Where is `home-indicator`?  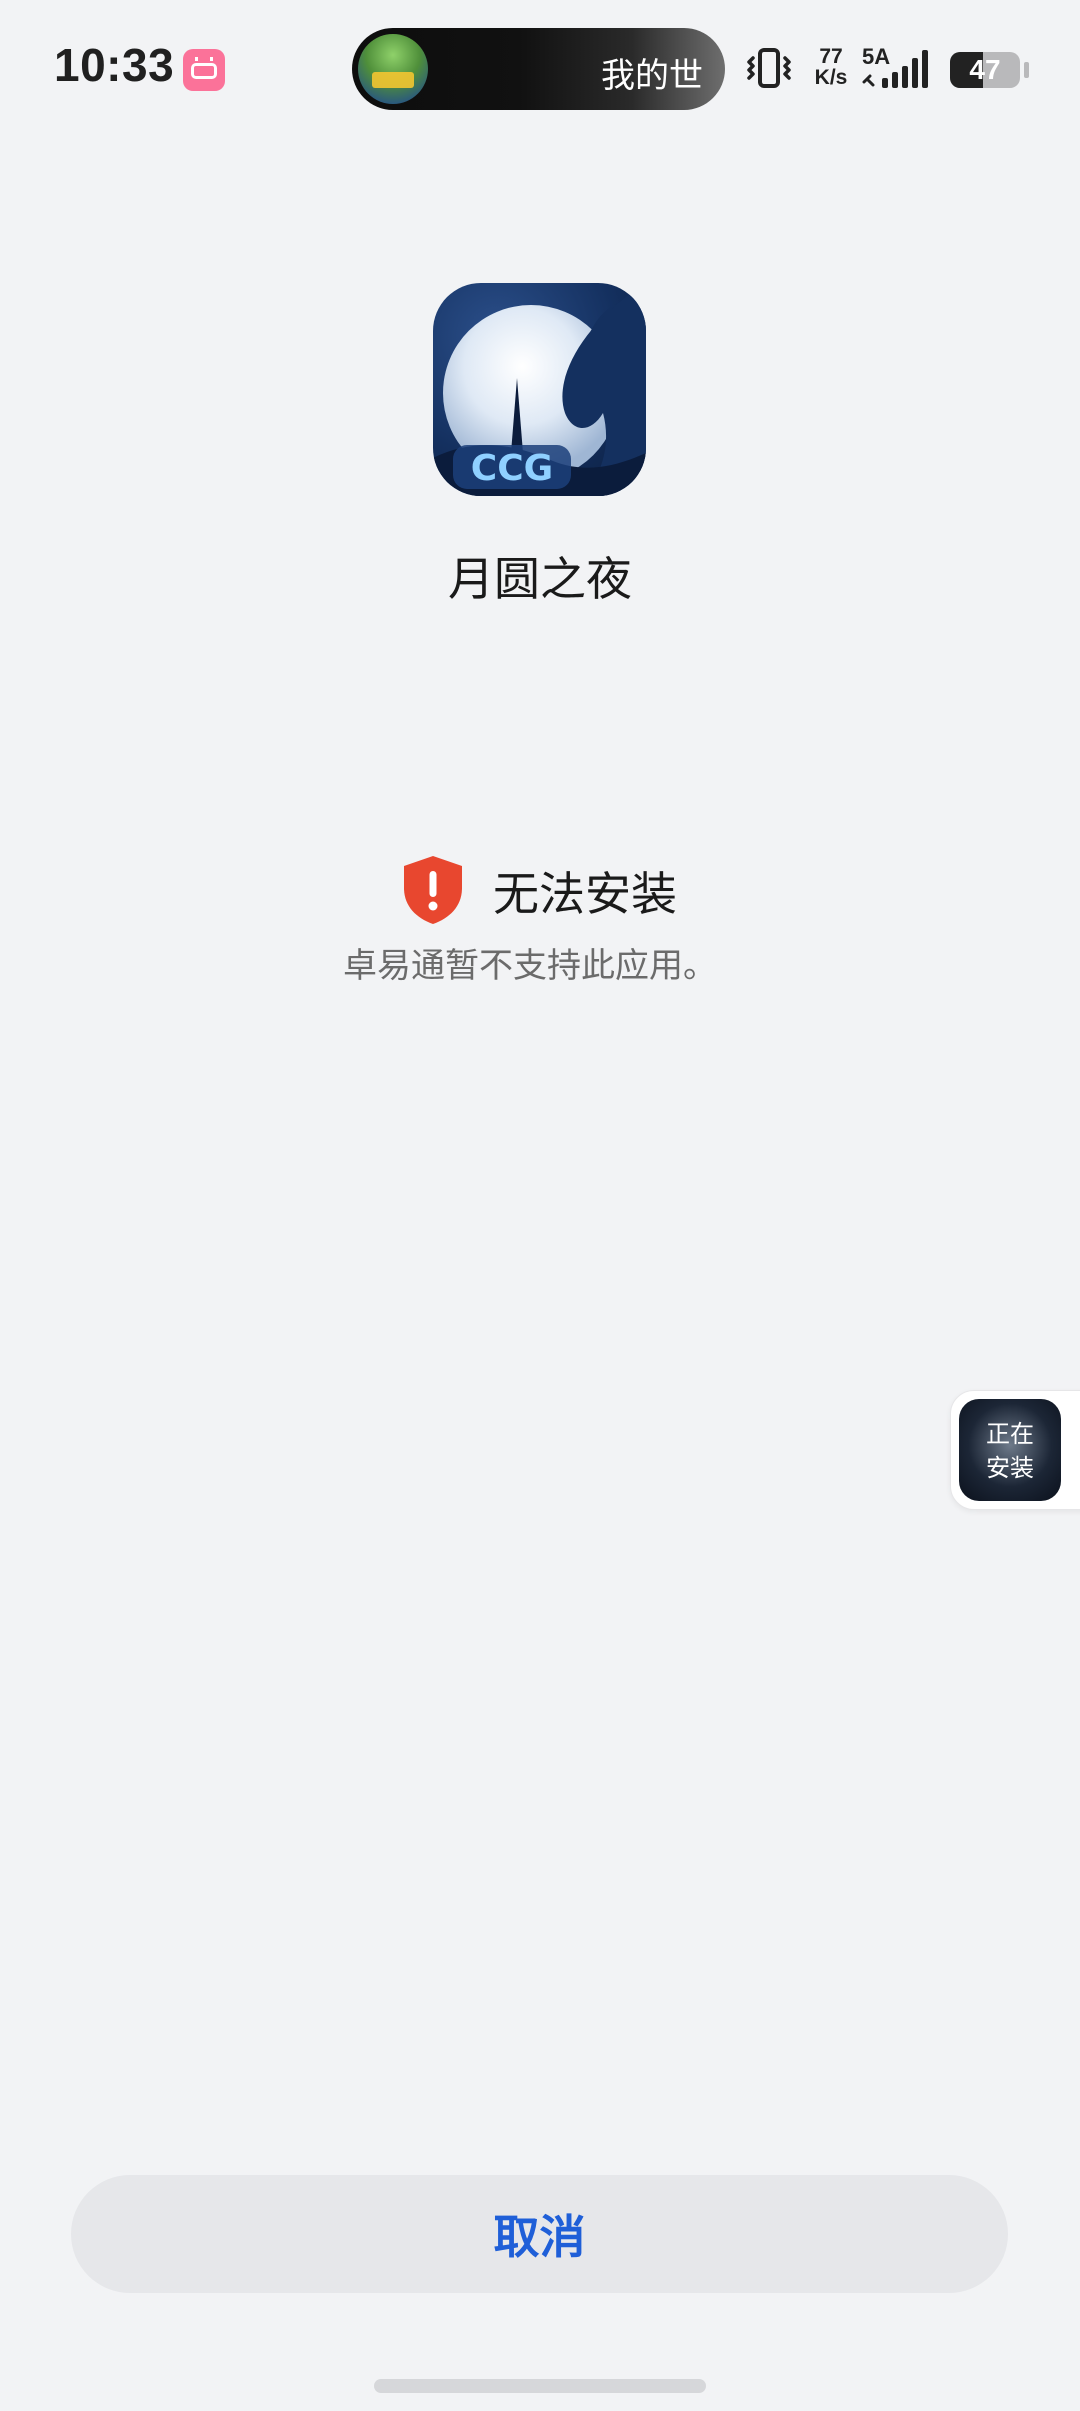 home-indicator is located at coordinates (540, 2386).